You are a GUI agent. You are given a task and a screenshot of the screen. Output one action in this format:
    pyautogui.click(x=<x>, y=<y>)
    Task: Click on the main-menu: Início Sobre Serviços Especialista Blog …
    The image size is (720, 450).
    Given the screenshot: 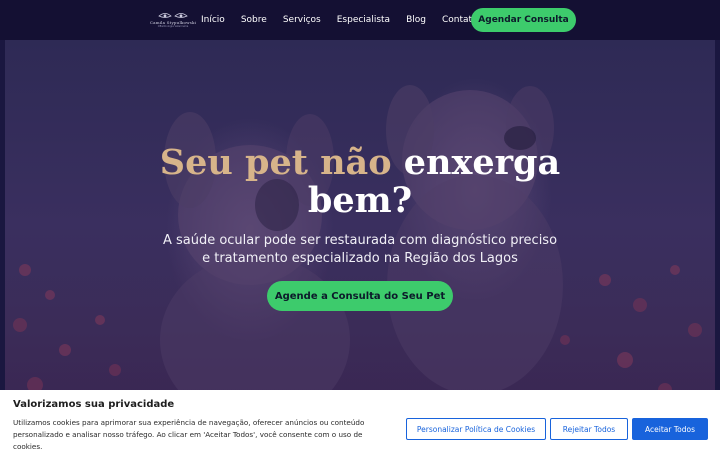 What is the action you would take?
    pyautogui.click(x=347, y=20)
    